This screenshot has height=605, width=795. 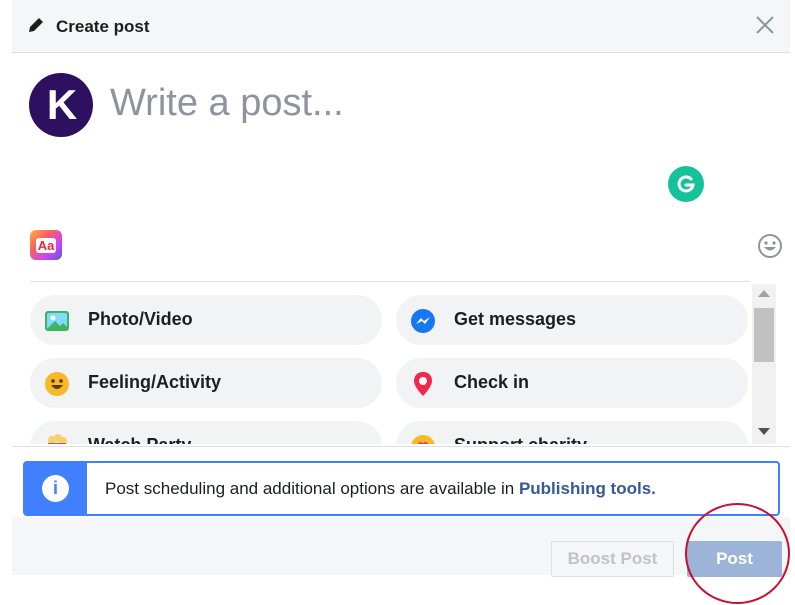 I want to click on get-messages-label: Get messages, so click(x=515, y=319).